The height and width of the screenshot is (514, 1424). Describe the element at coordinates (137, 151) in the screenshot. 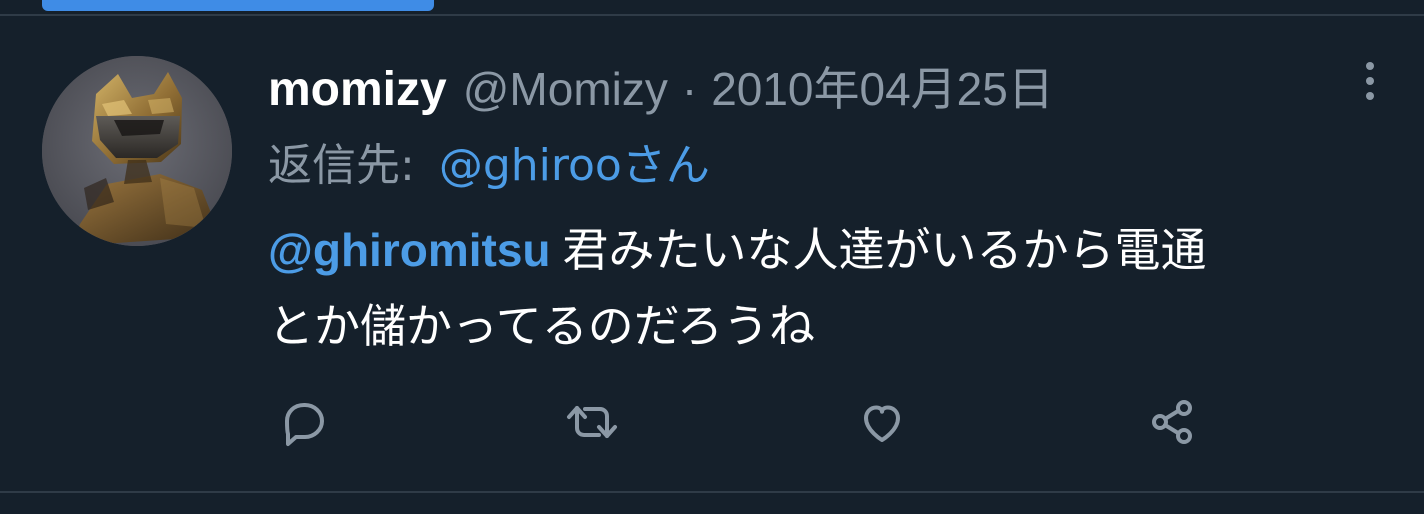

I see `avatar` at that location.